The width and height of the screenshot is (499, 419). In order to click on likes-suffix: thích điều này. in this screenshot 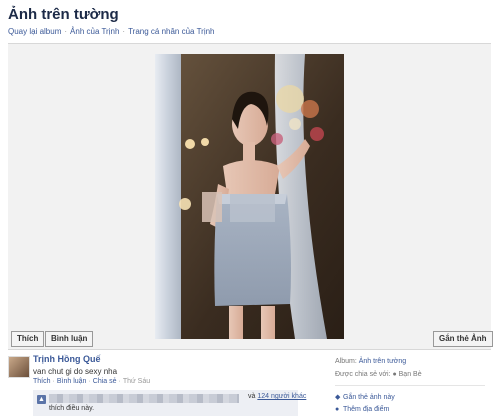, I will do `click(72, 408)`.